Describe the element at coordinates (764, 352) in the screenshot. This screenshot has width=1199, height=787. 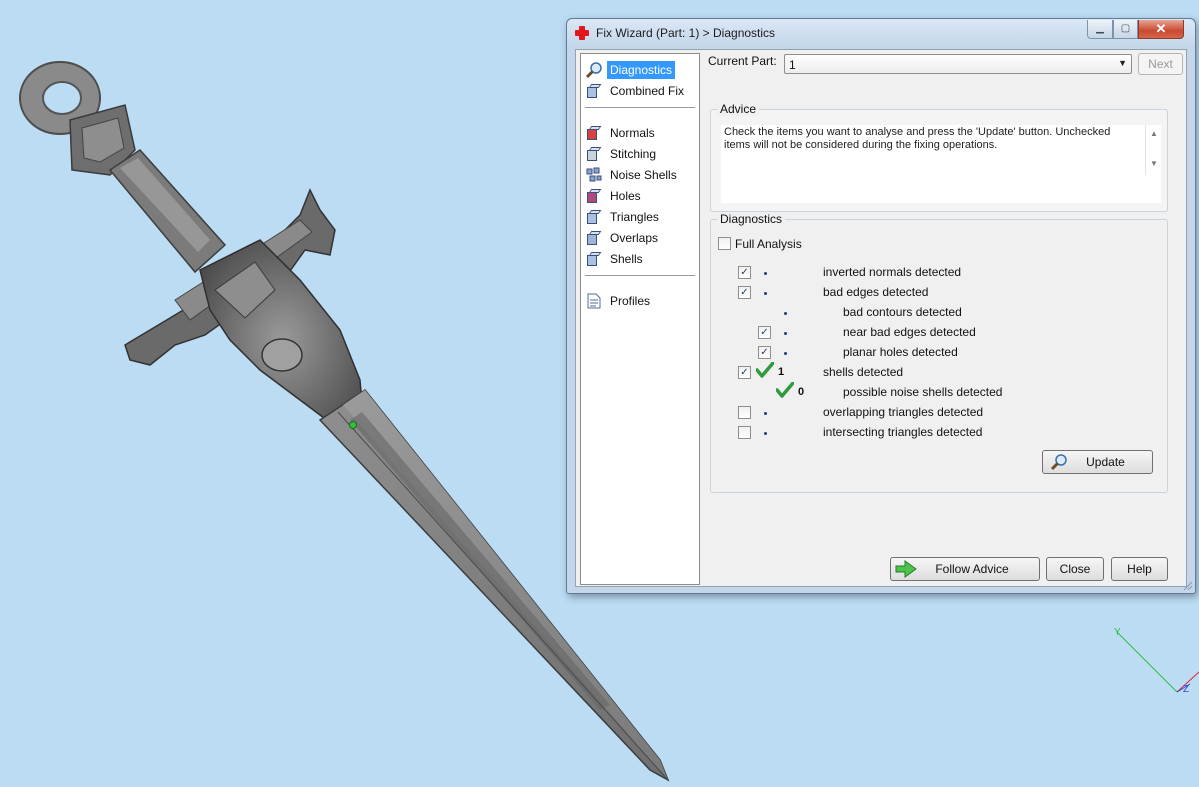
I see `planar-holes-checkbox: ✓` at that location.